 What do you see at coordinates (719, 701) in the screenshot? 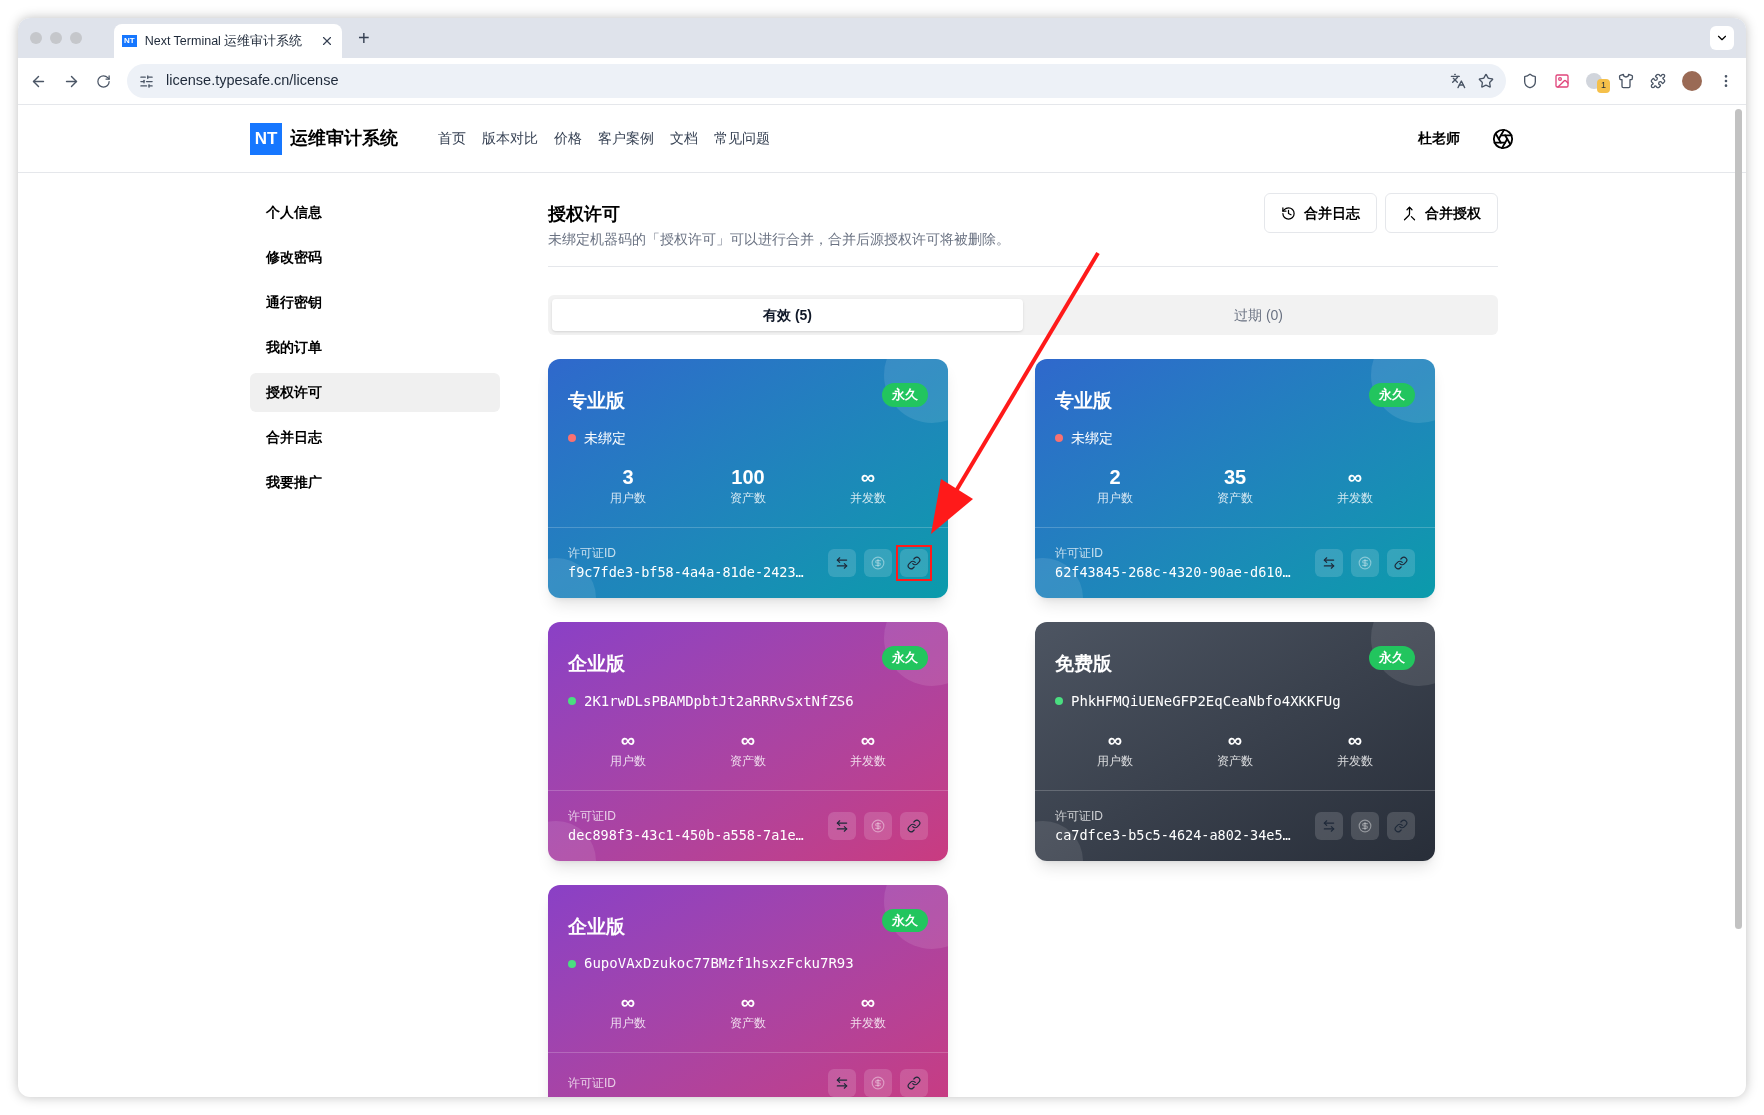
I see `status-text: 2K1rwDLsPBAMDpbtJt2aRRRvSxtNfZS6` at bounding box center [719, 701].